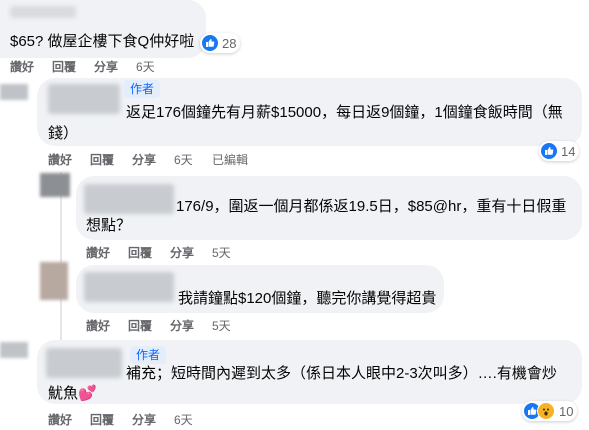 The image size is (589, 430). Describe the element at coordinates (559, 151) in the screenshot. I see `reaction-count: 14` at that location.